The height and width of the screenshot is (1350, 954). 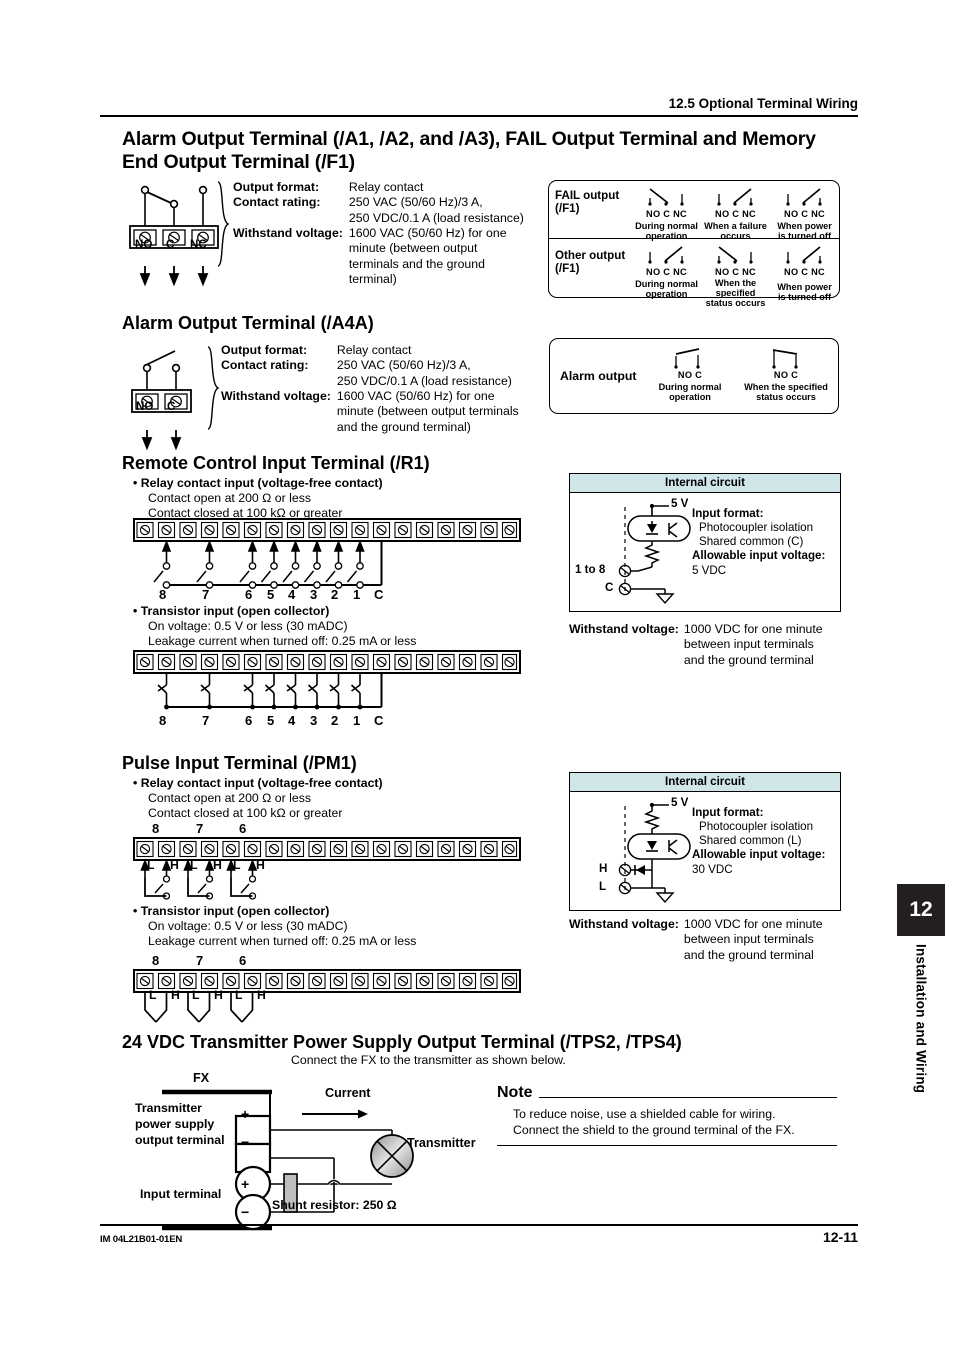 I want to click on terminal-label-c-a4a: C, so click(x=171, y=406).